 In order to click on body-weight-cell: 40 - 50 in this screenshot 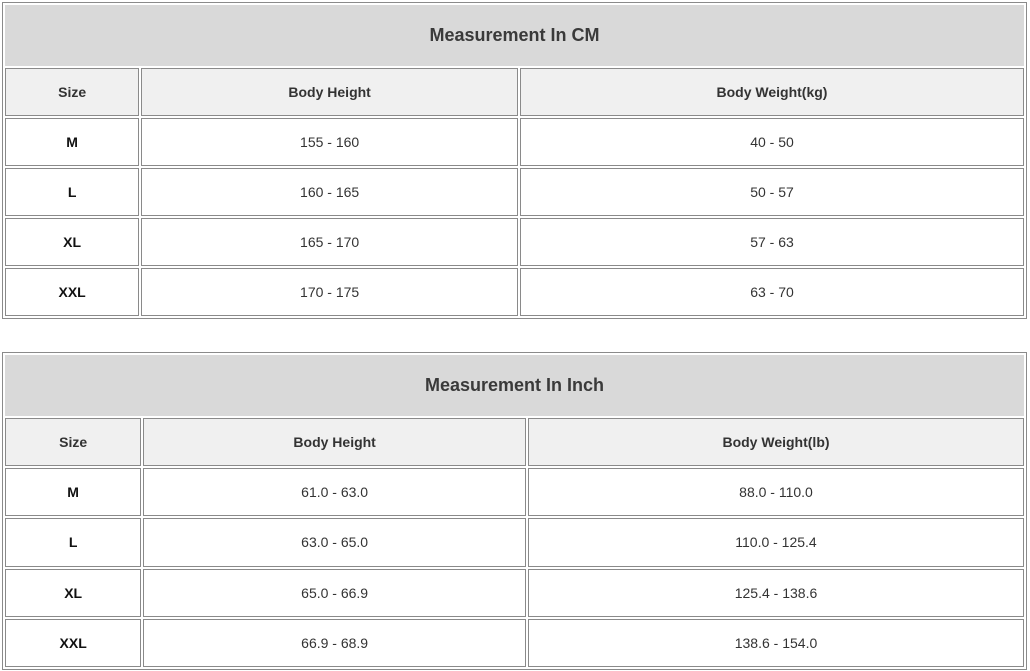, I will do `click(771, 141)`.